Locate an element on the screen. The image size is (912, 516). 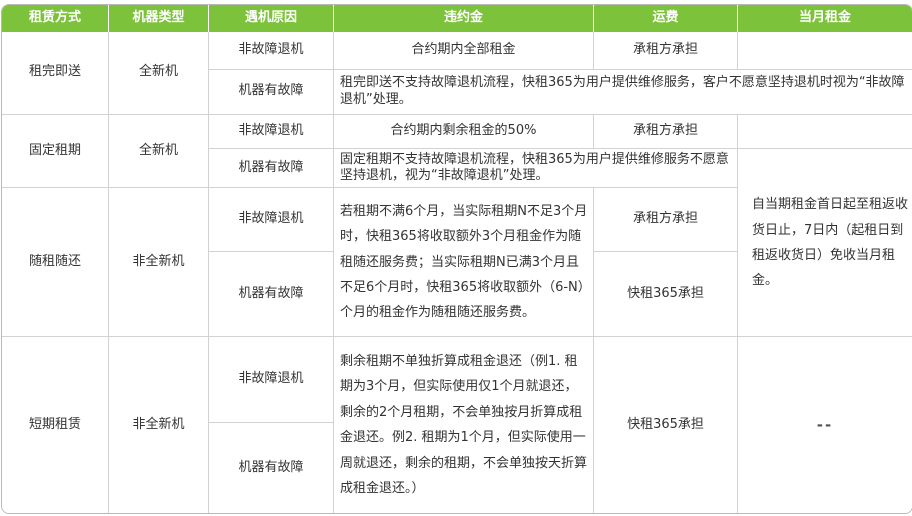
penalty-cell: 合约期内全部租金 is located at coordinates (464, 51).